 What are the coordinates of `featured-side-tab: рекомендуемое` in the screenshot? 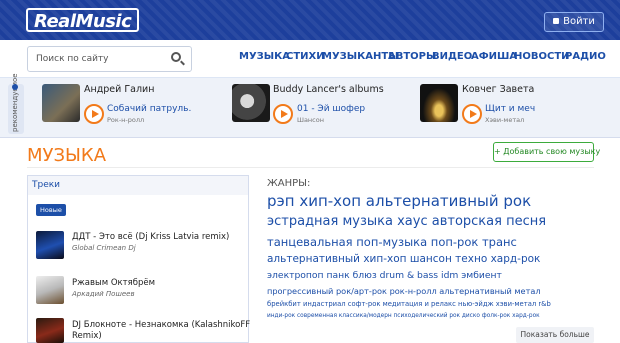 It's located at (16, 103).